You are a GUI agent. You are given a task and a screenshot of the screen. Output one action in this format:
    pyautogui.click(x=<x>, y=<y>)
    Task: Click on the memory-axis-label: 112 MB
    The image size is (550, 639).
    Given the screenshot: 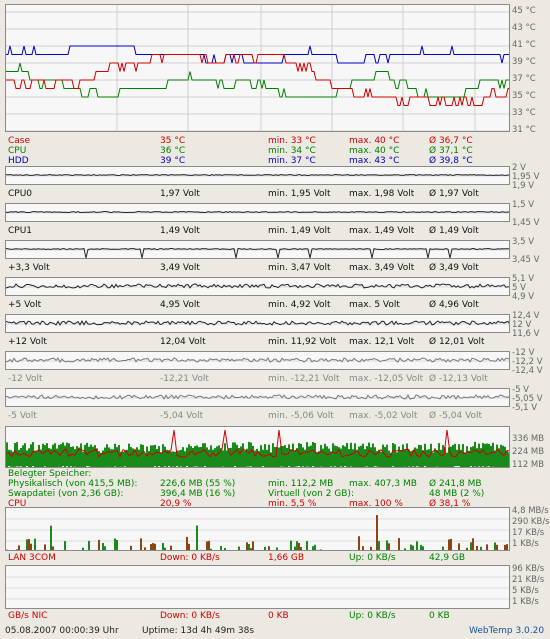 What is the action you would take?
    pyautogui.click(x=528, y=465)
    